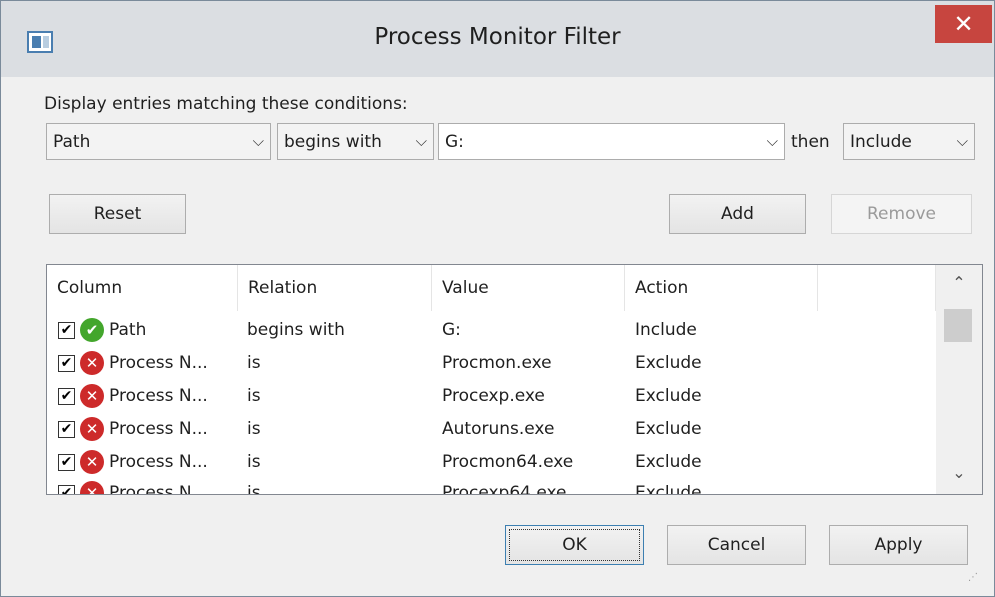 This screenshot has height=597, width=995. Describe the element at coordinates (959, 379) in the screenshot. I see `vertical-scrollbar: ⌃ ⌄` at that location.